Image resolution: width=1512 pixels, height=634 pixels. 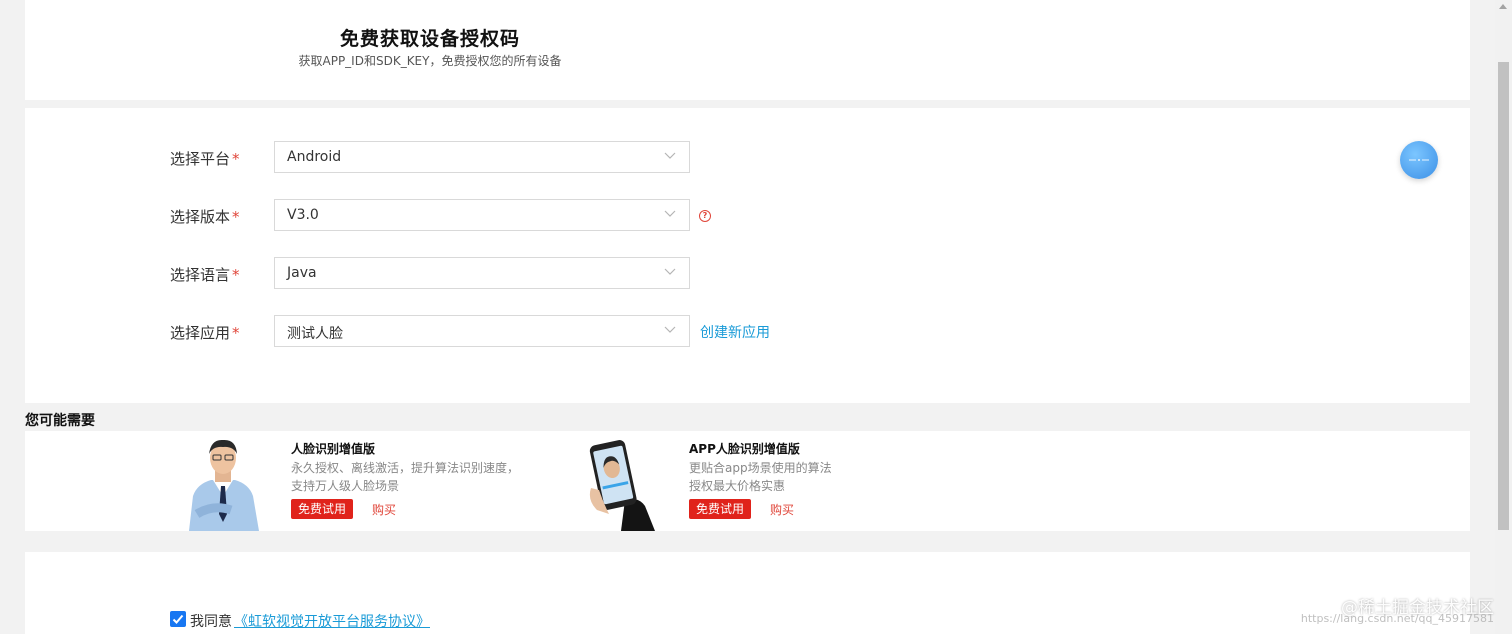 What do you see at coordinates (1503, 6) in the screenshot?
I see `scroll-up-arrow-icon` at bounding box center [1503, 6].